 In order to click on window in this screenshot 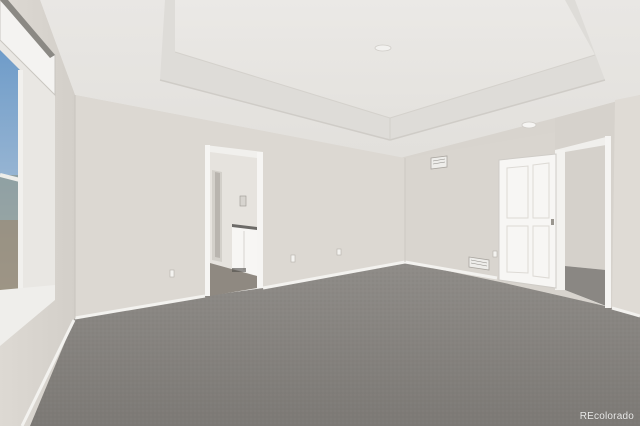, I will do `click(28, 173)`.